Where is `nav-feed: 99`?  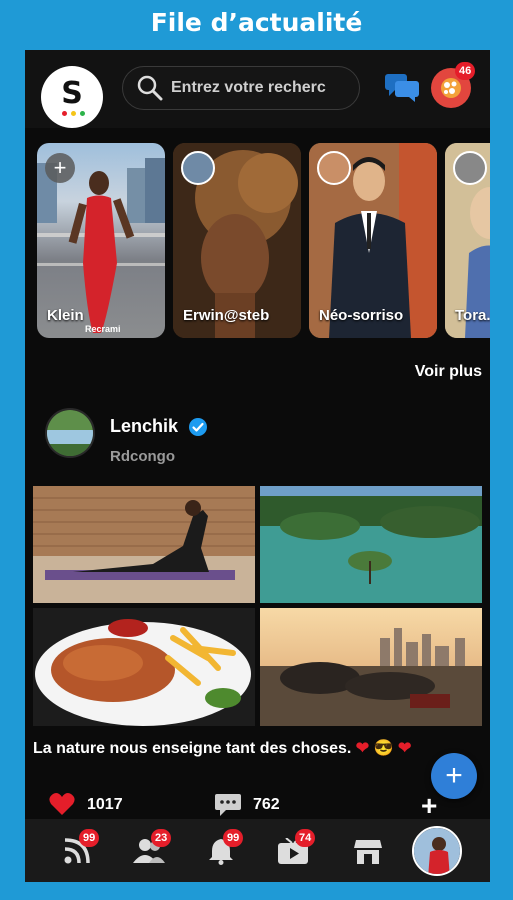 nav-feed: 99 is located at coordinates (77, 850).